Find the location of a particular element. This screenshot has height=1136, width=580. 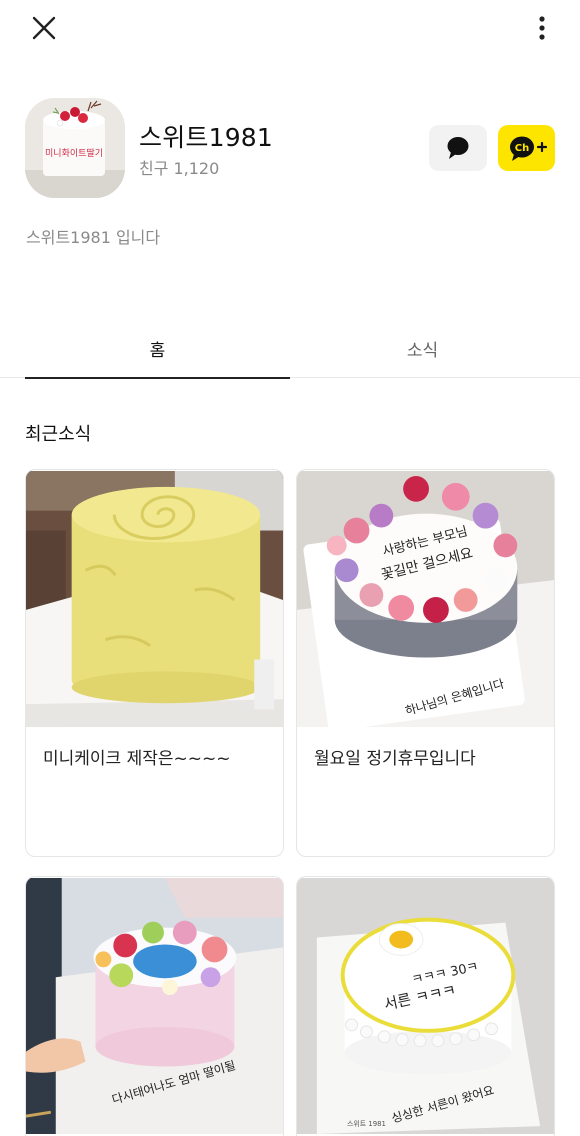

add-channel-button: Ch is located at coordinates (526, 148).